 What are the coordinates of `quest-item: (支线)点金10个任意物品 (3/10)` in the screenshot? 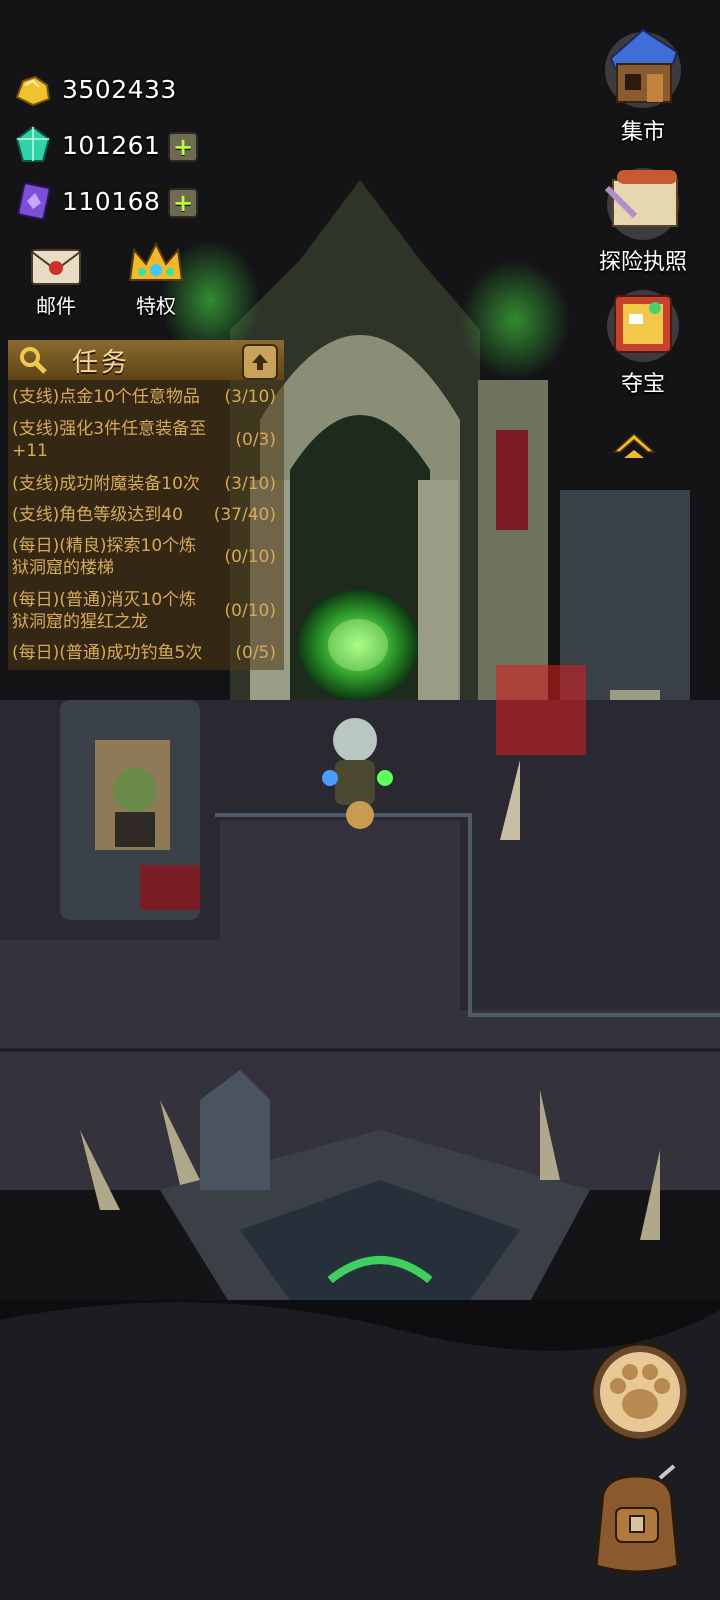 It's located at (146, 397).